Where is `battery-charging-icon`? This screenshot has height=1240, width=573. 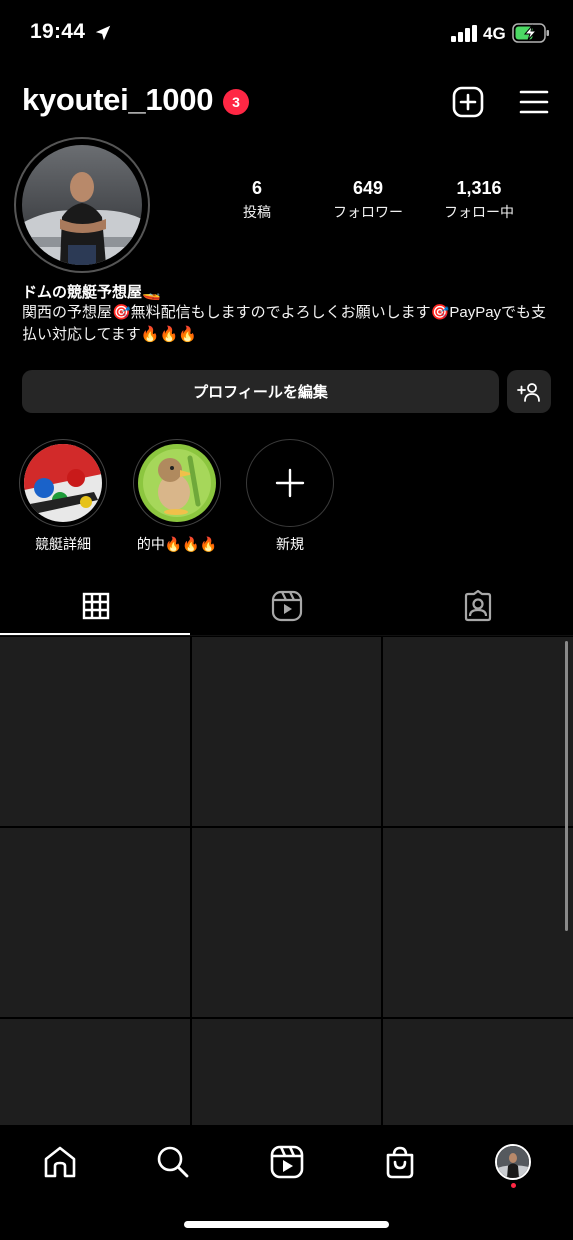 battery-charging-icon is located at coordinates (530, 33).